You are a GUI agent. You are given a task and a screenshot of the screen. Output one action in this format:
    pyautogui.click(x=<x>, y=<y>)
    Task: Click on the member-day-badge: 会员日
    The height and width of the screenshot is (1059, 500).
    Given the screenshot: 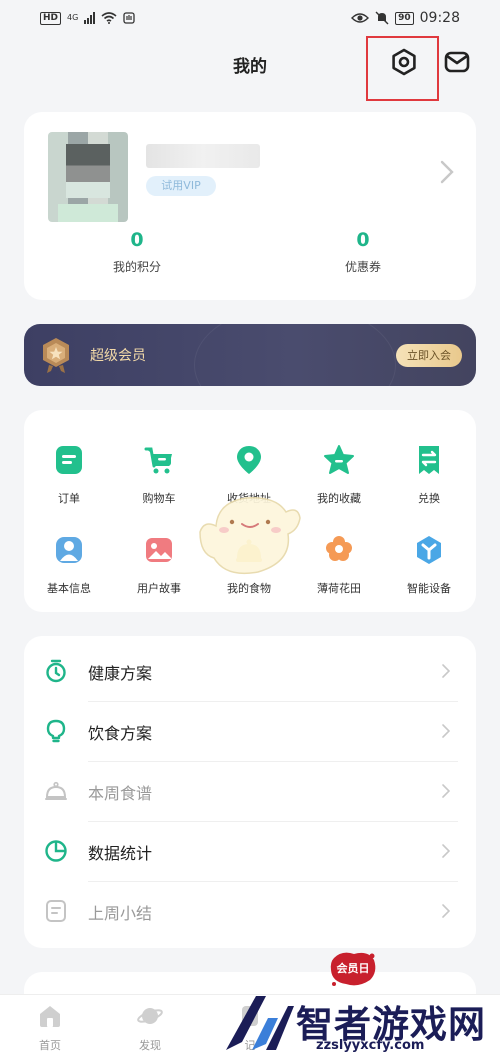 What is the action you would take?
    pyautogui.click(x=353, y=969)
    